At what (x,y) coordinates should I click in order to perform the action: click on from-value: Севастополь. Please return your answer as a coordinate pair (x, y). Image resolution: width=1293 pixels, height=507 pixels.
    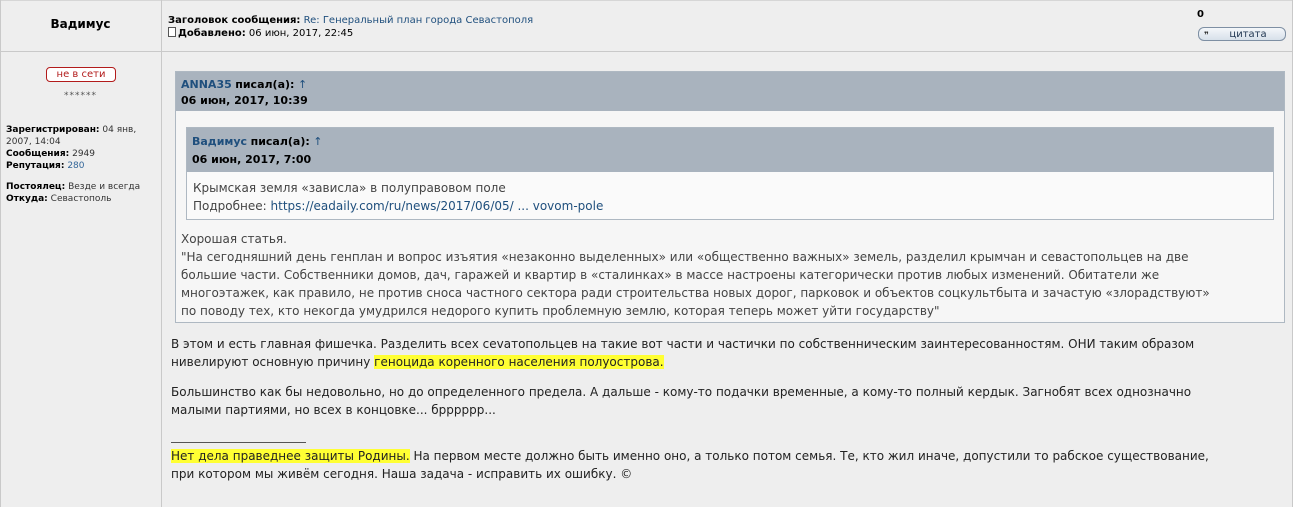
    Looking at the image, I should click on (81, 199).